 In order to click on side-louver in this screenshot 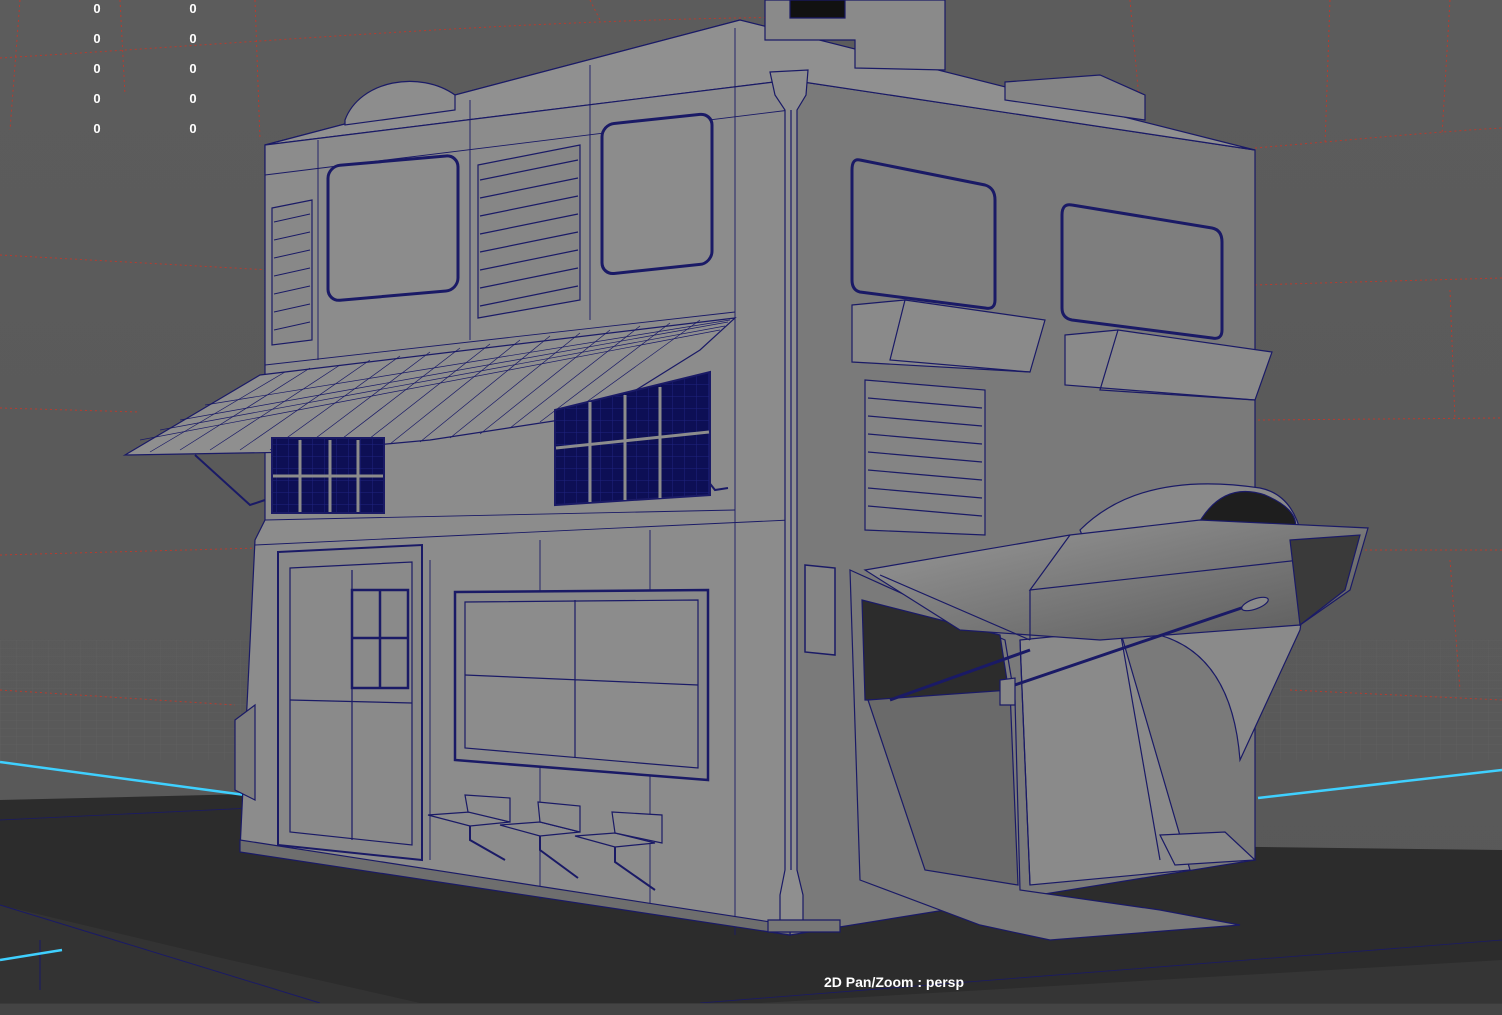, I will do `click(925, 457)`.